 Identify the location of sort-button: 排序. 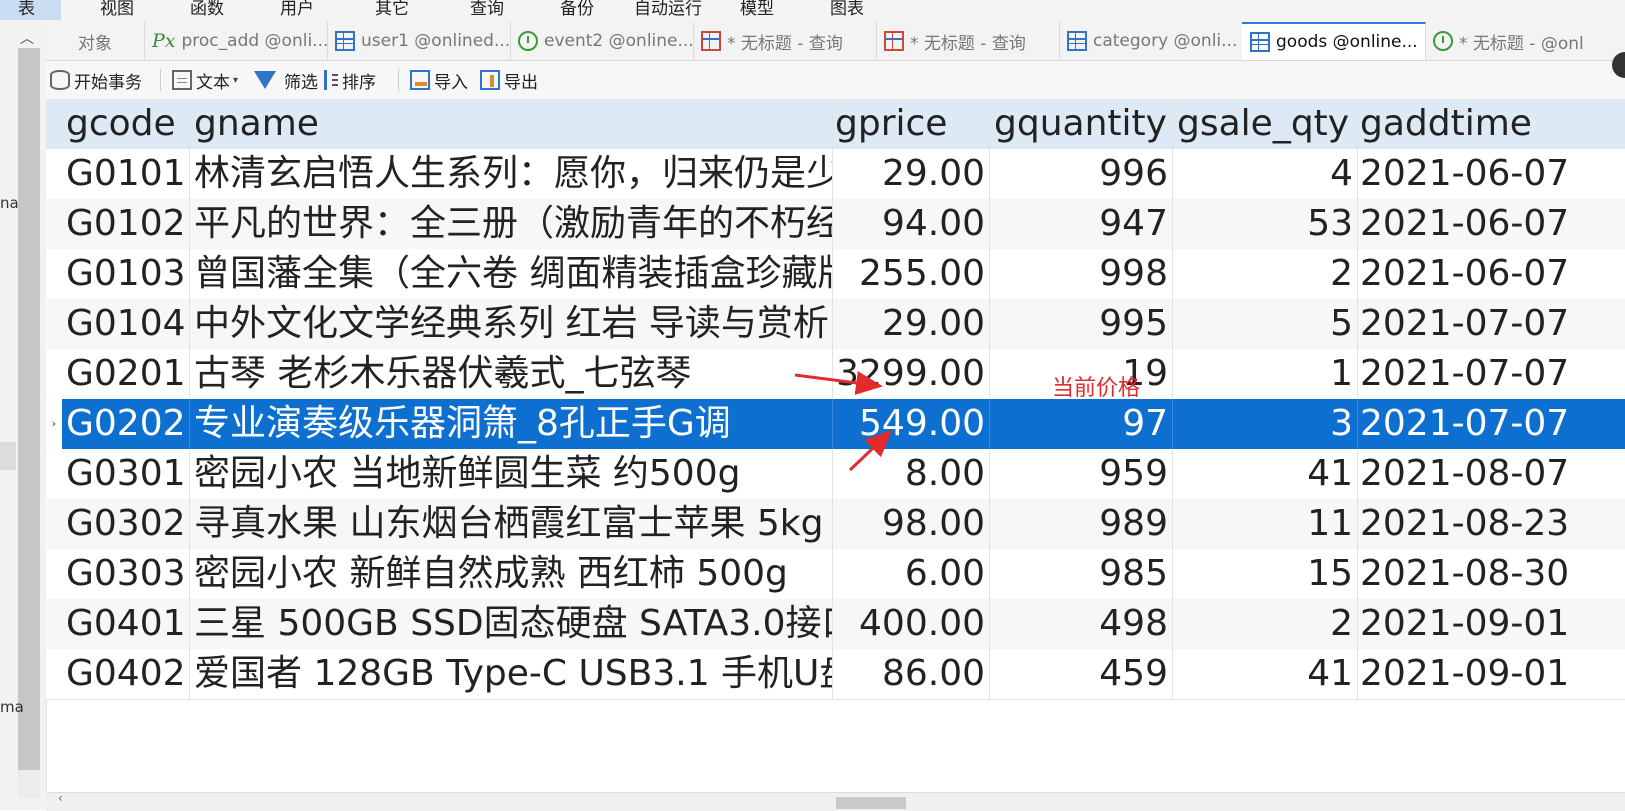
(350, 80).